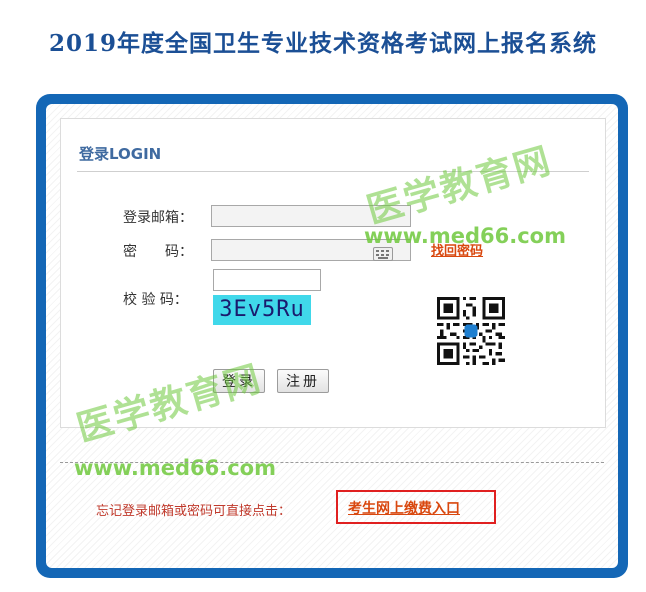 The height and width of the screenshot is (592, 646). I want to click on captcha-image: 3Ev5Ru, so click(262, 310).